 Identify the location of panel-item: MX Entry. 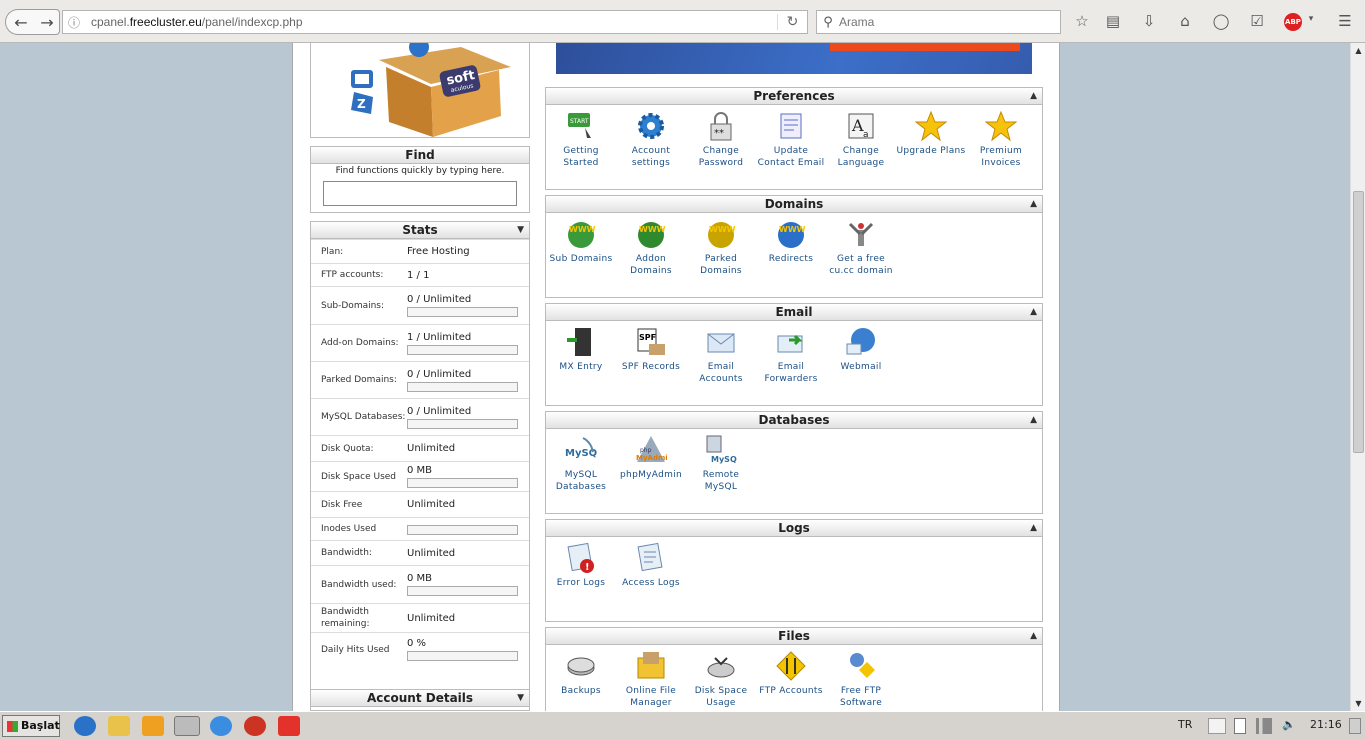
(581, 349).